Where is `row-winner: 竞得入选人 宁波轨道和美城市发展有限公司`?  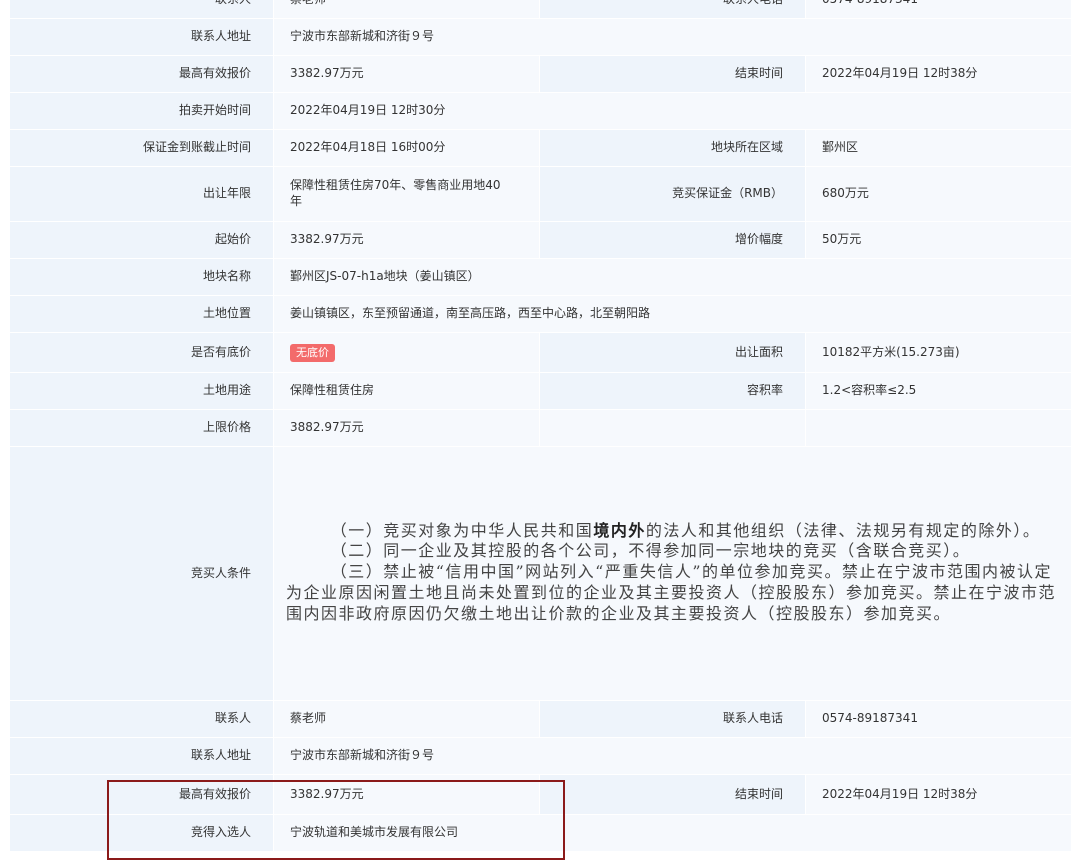 row-winner: 竞得入选人 宁波轨道和美城市发展有限公司 is located at coordinates (540, 833).